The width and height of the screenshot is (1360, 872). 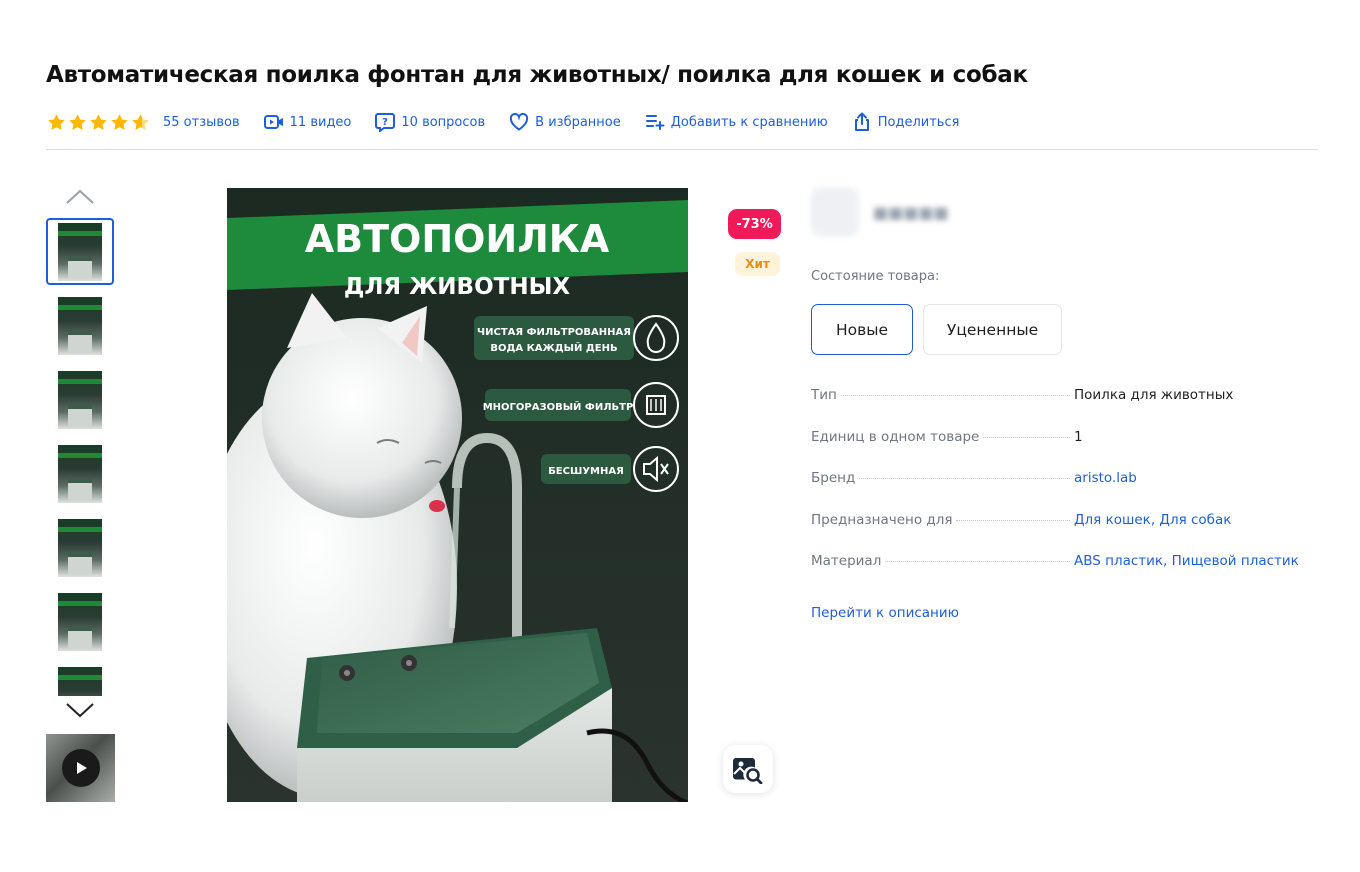 I want to click on favorite-label: В избранное, so click(x=578, y=122).